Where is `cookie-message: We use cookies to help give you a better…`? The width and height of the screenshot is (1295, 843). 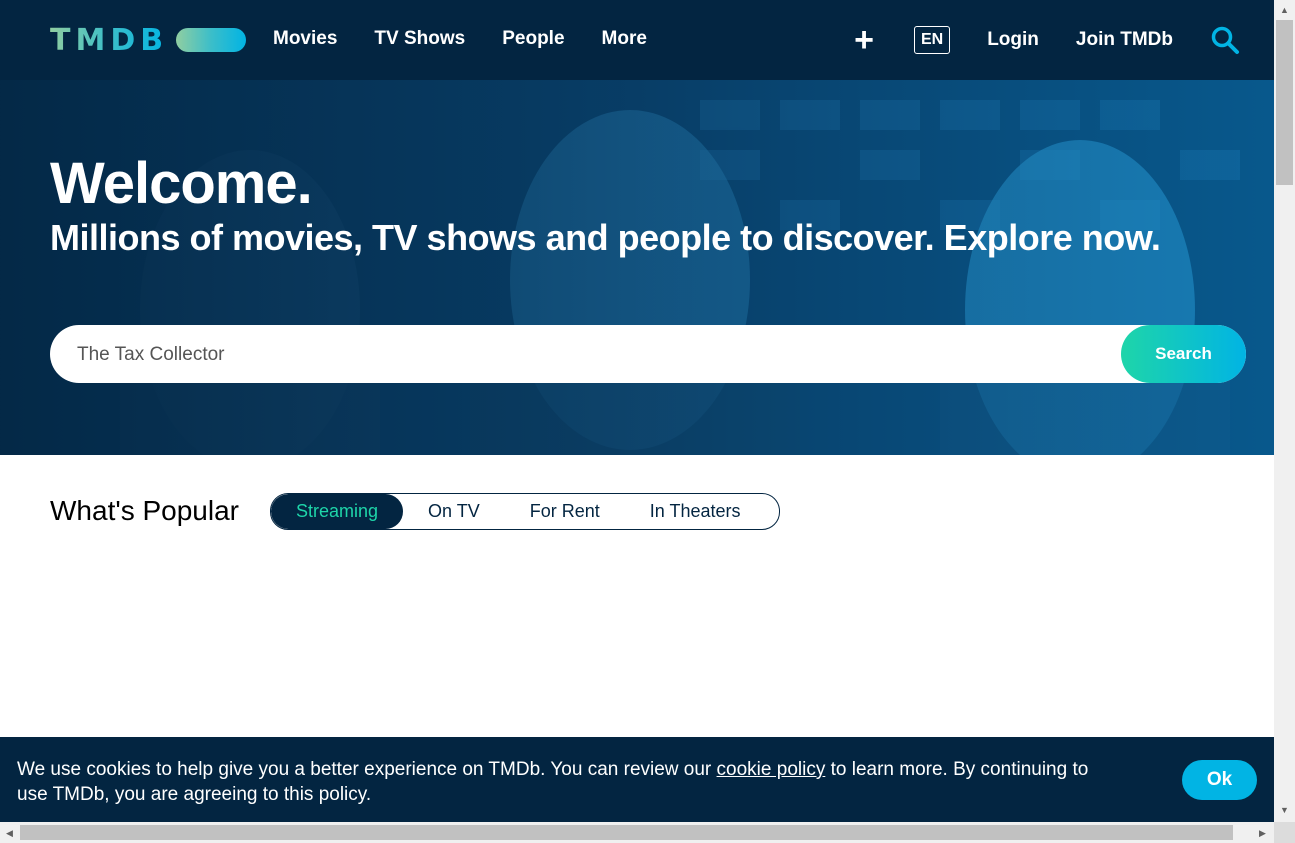
cookie-message: We use cookies to help give you a better… is located at coordinates (567, 782).